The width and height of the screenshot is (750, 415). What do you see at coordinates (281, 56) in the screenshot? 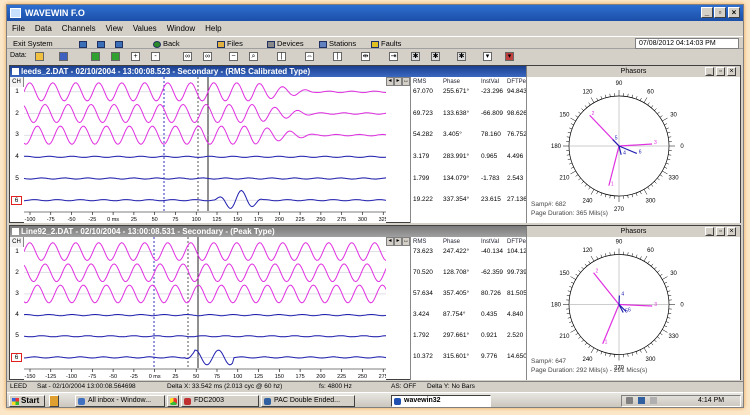
I see `cursor-left-icon: |` at bounding box center [281, 56].